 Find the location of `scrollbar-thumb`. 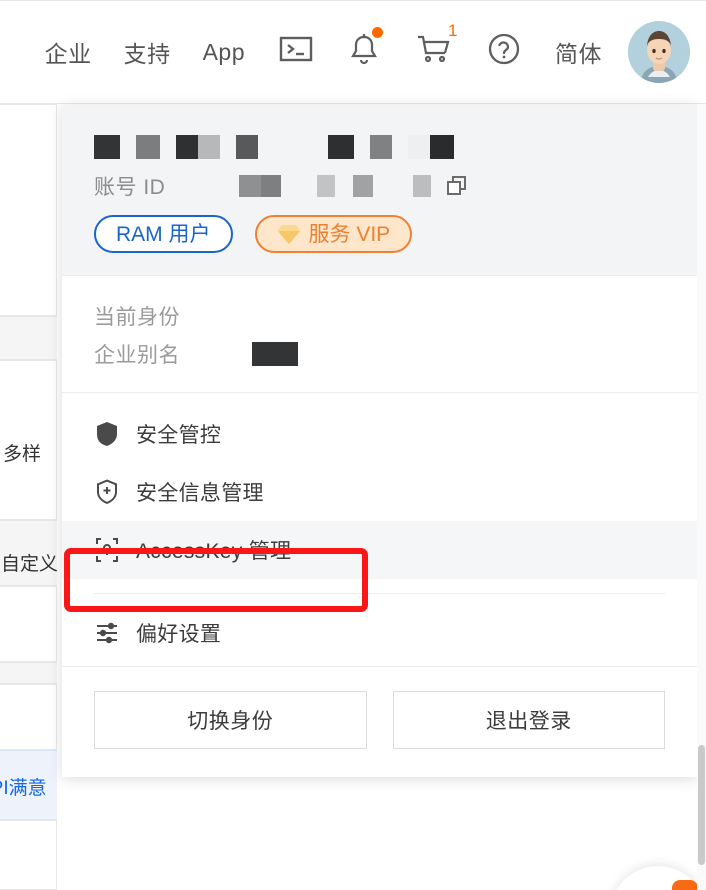

scrollbar-thumb is located at coordinates (701, 805).